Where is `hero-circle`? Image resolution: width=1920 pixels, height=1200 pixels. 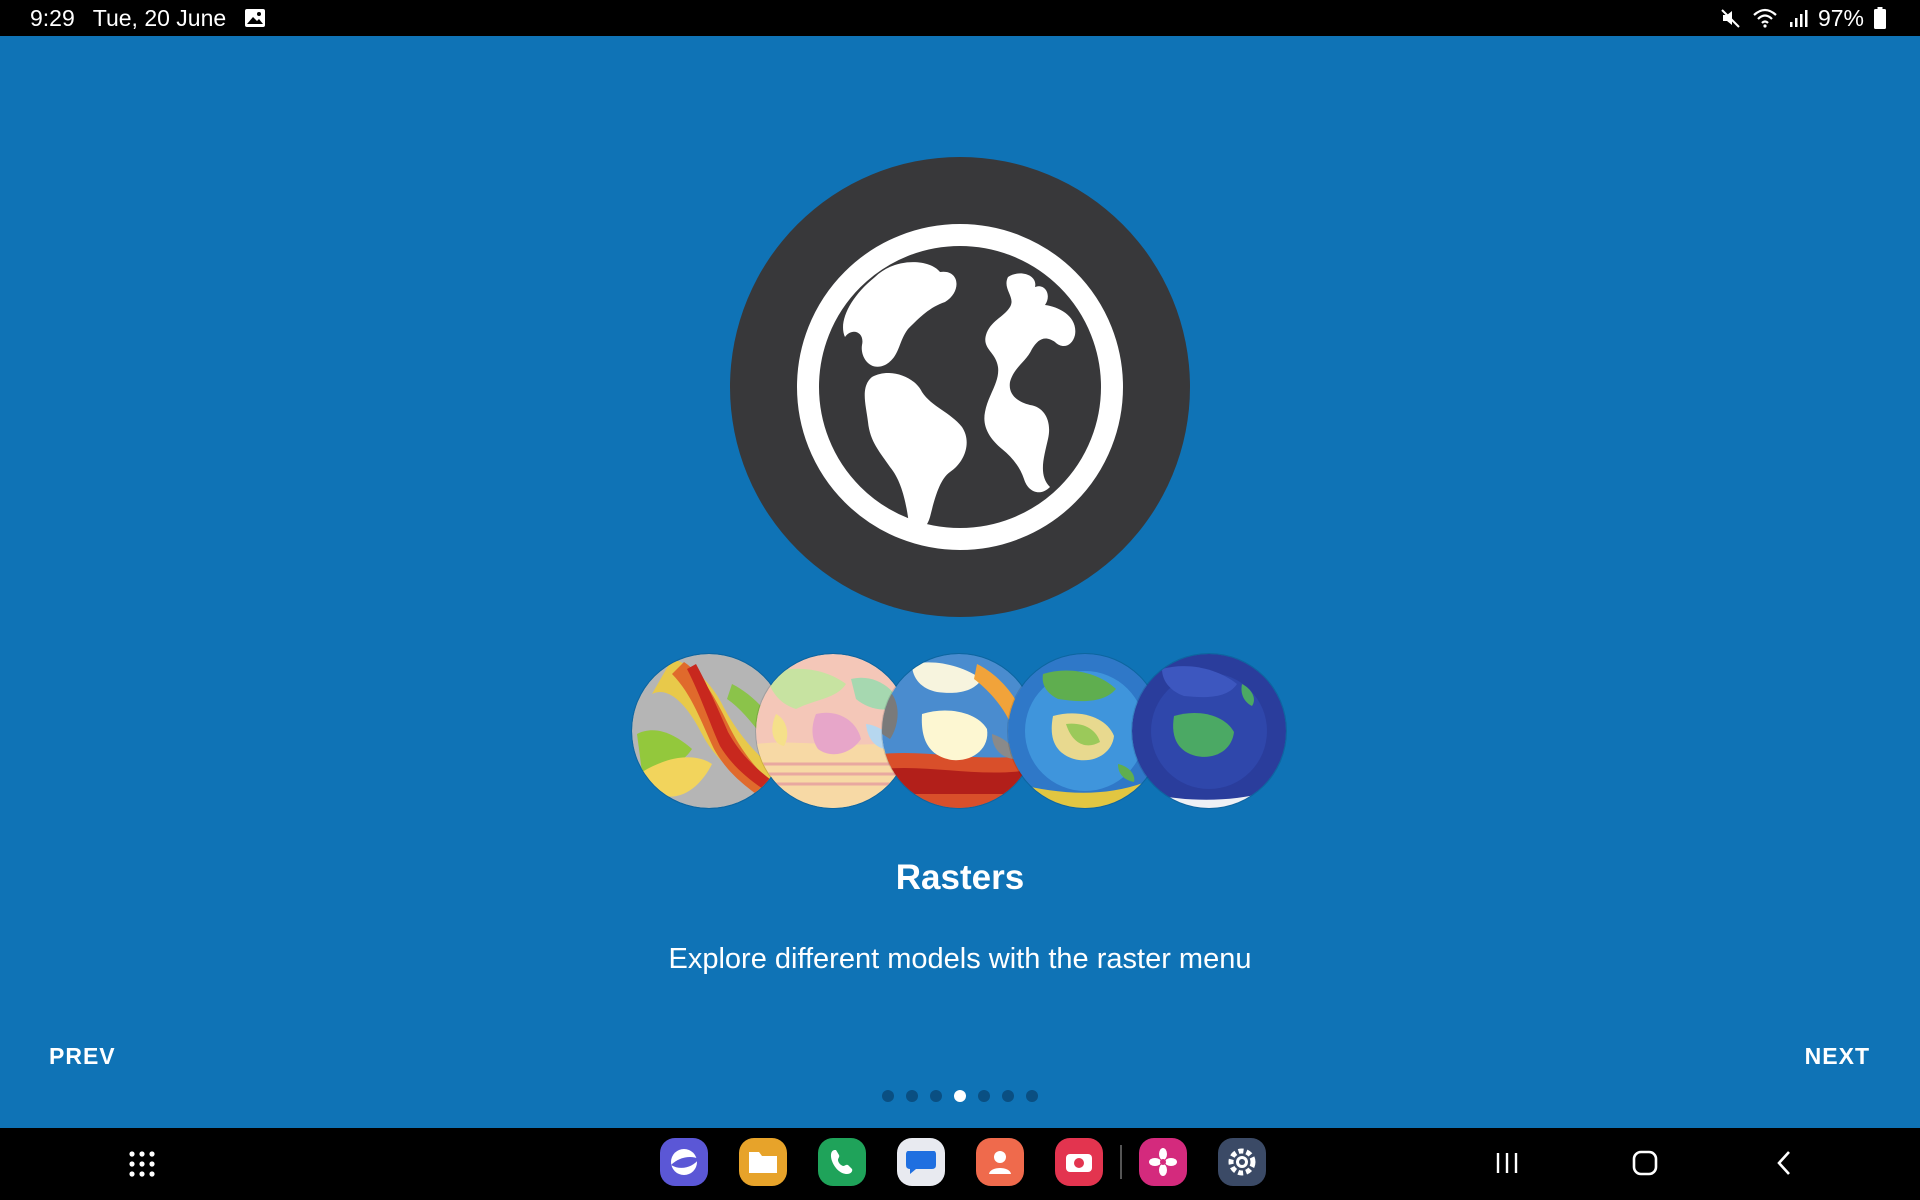 hero-circle is located at coordinates (960, 387).